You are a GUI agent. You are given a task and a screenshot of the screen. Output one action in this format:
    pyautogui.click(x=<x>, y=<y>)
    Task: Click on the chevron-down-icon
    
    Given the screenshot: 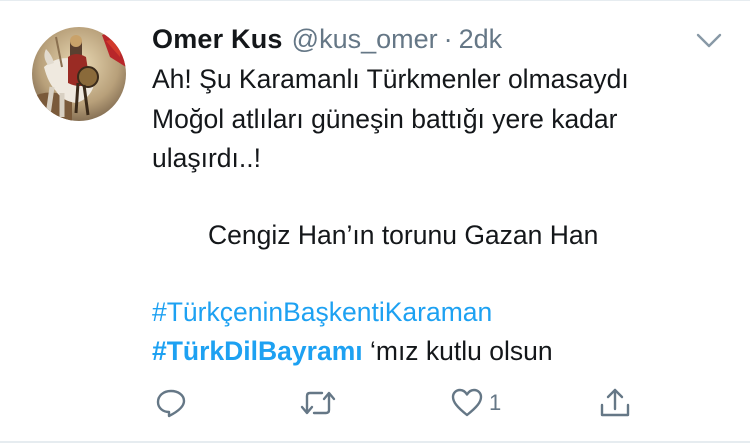 What is the action you would take?
    pyautogui.click(x=709, y=41)
    